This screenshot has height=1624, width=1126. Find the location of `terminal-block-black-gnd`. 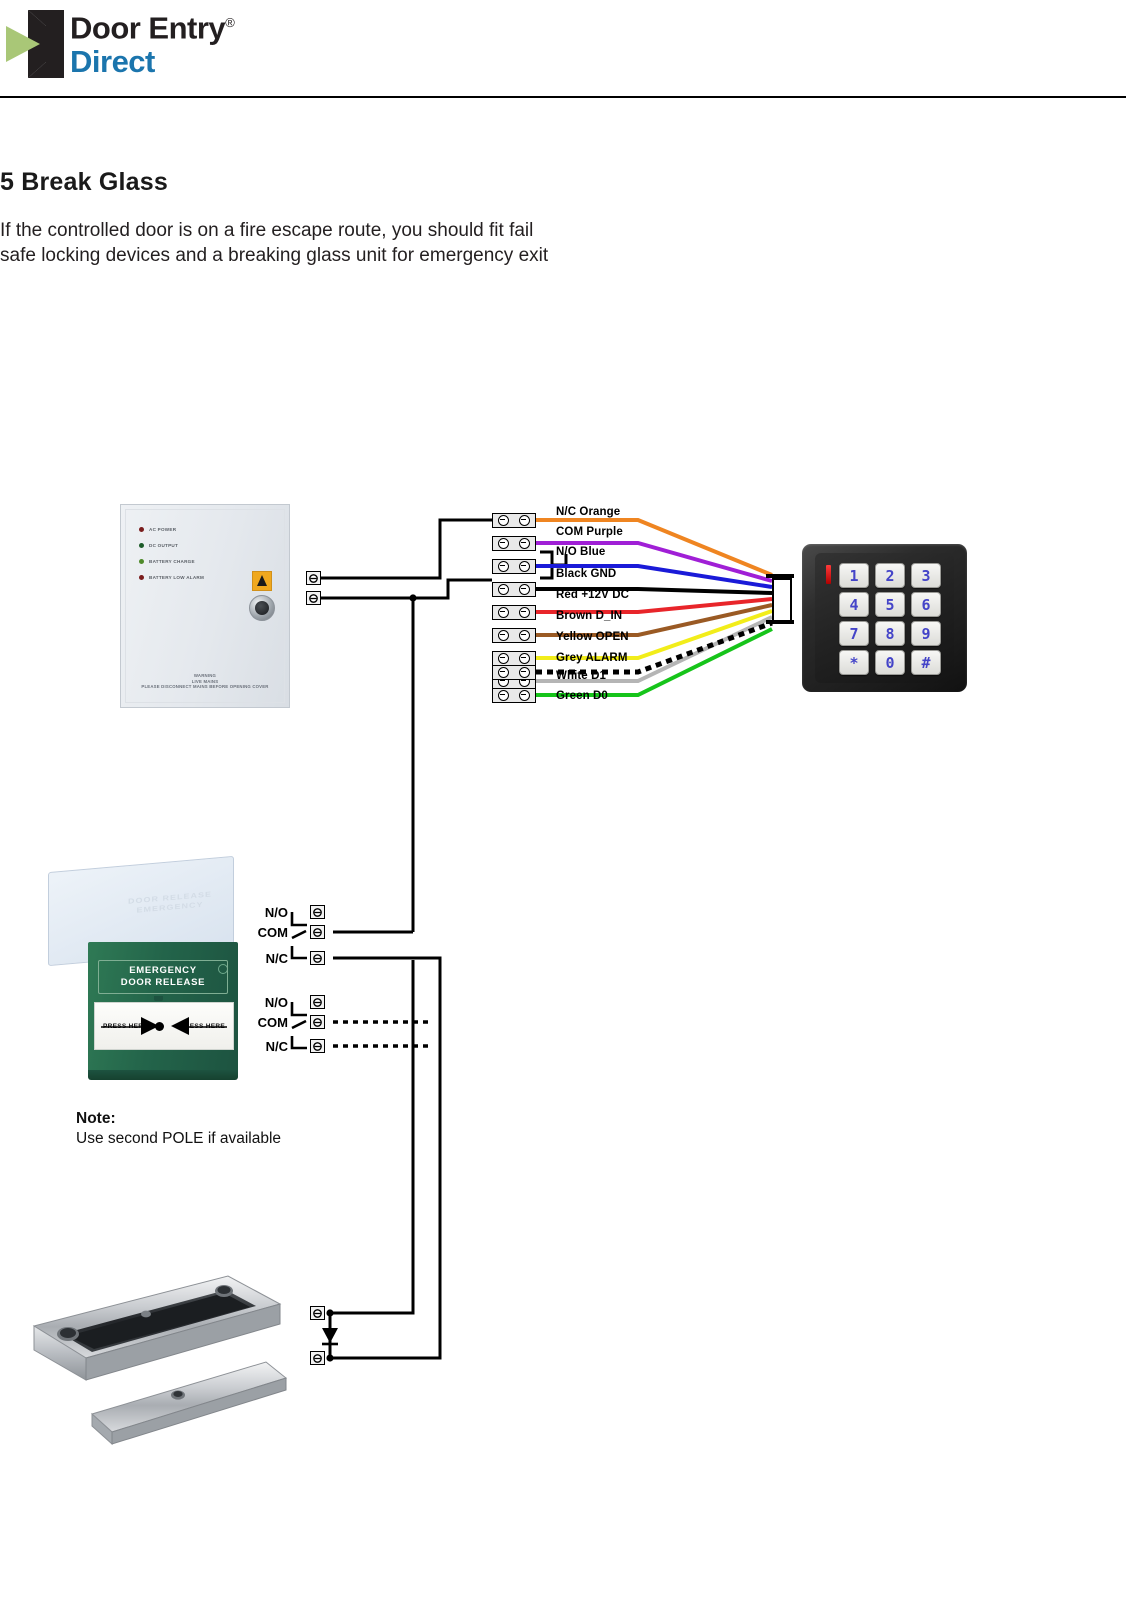

terminal-block-black-gnd is located at coordinates (514, 589).